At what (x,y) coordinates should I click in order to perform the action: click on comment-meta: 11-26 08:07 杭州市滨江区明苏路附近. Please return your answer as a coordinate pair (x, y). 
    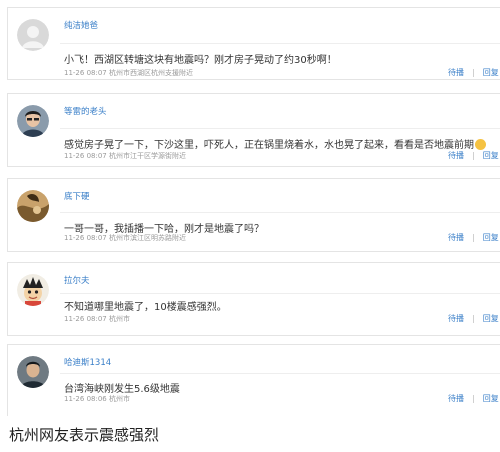
    Looking at the image, I should click on (125, 238).